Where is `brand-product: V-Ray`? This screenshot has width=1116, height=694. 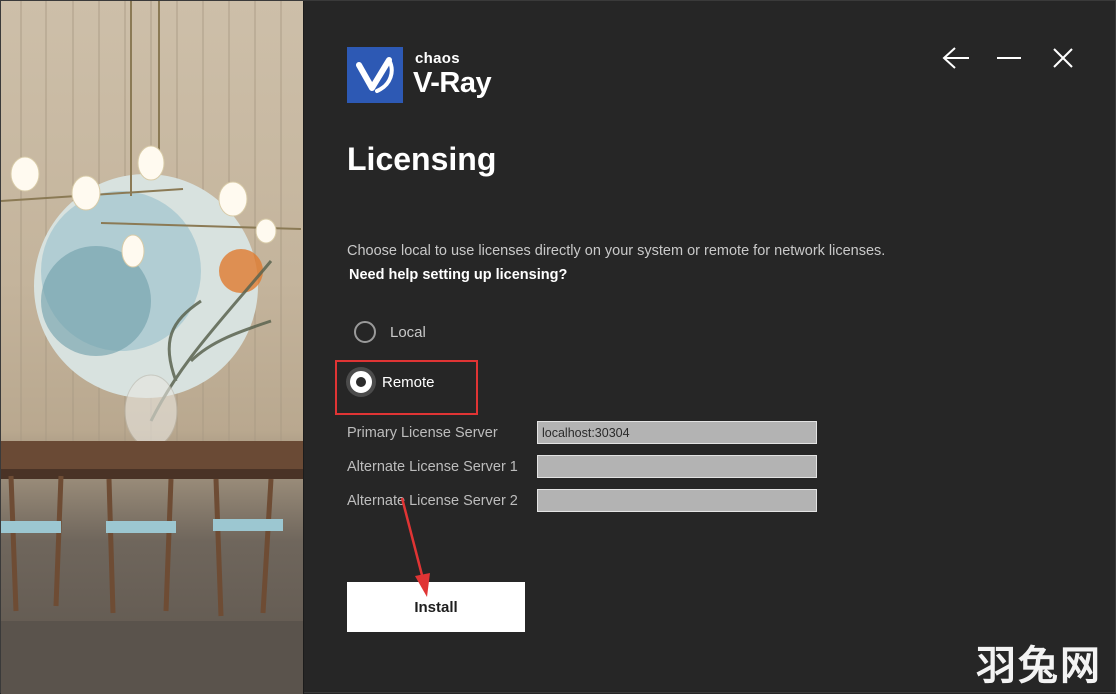 brand-product: V-Ray is located at coordinates (452, 83).